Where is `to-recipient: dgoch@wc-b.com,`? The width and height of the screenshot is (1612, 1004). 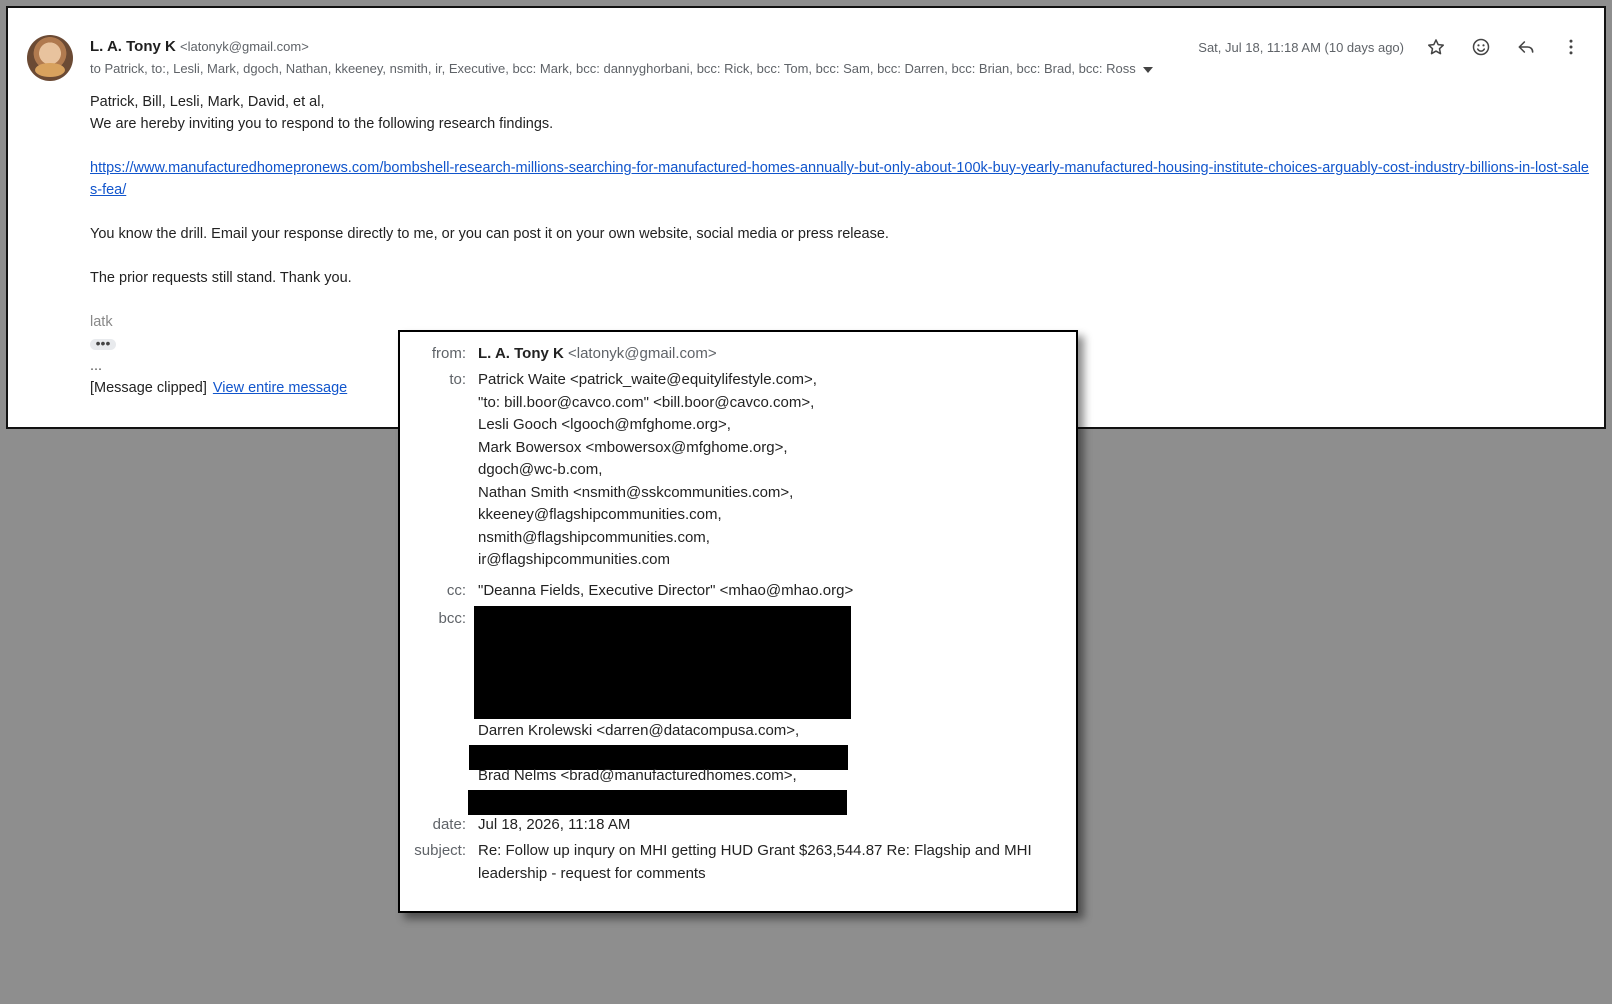
to-recipient: dgoch@wc-b.com, is located at coordinates (540, 469).